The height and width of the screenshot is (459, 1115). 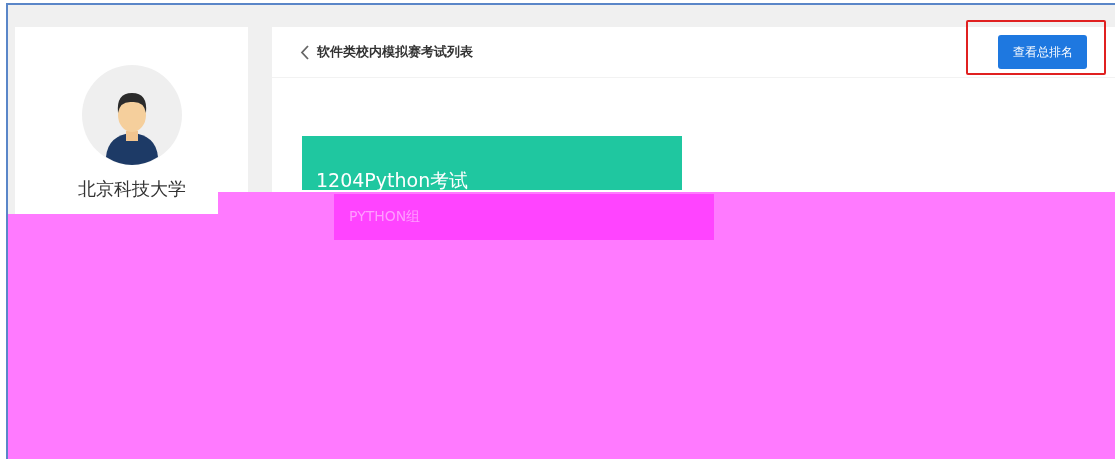 I want to click on overall-ranking-button: 查看总排名, so click(x=1042, y=52).